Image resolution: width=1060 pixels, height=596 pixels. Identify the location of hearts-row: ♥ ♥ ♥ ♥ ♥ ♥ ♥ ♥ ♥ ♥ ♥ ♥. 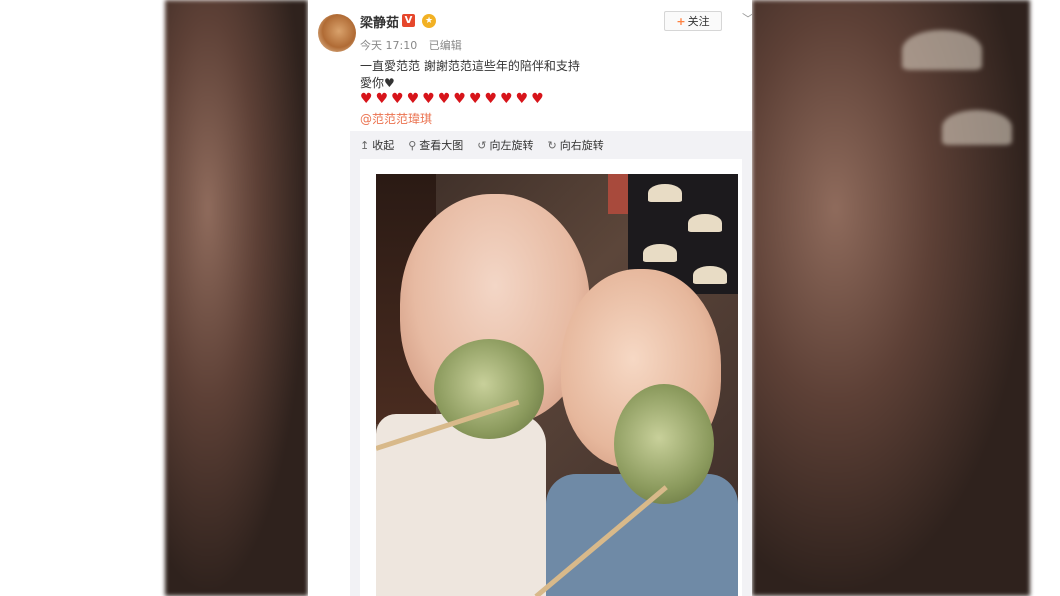
(452, 99).